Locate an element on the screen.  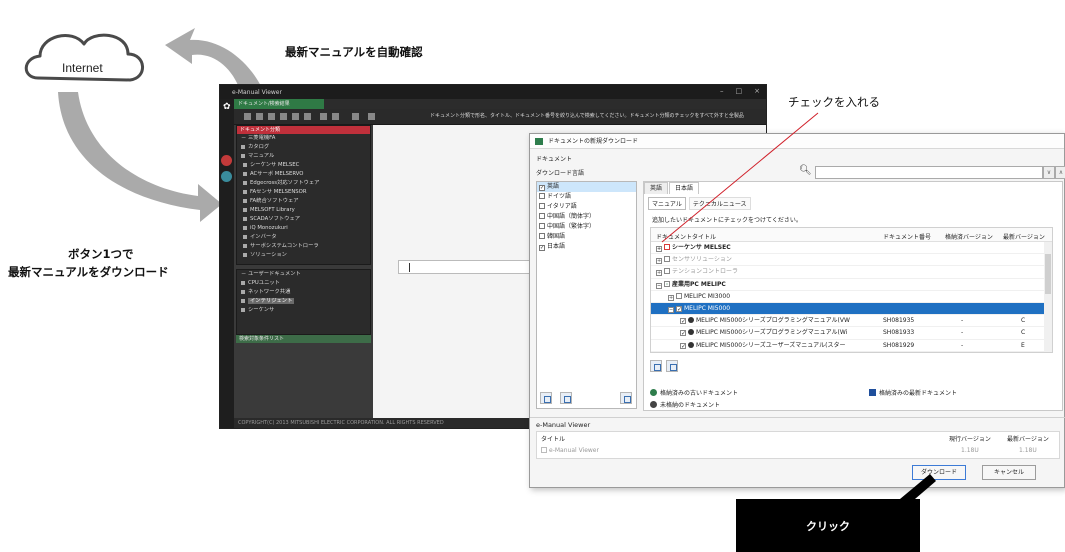
nav-item: インバータ is located at coordinates (303, 237).